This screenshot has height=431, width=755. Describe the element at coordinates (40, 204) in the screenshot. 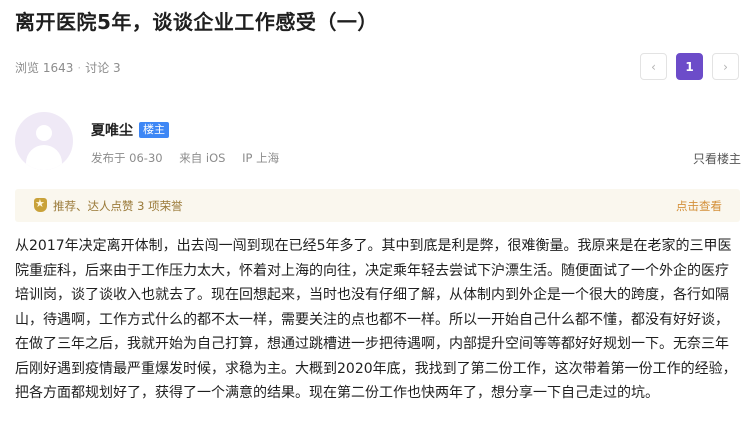

I see `medal-icon` at that location.